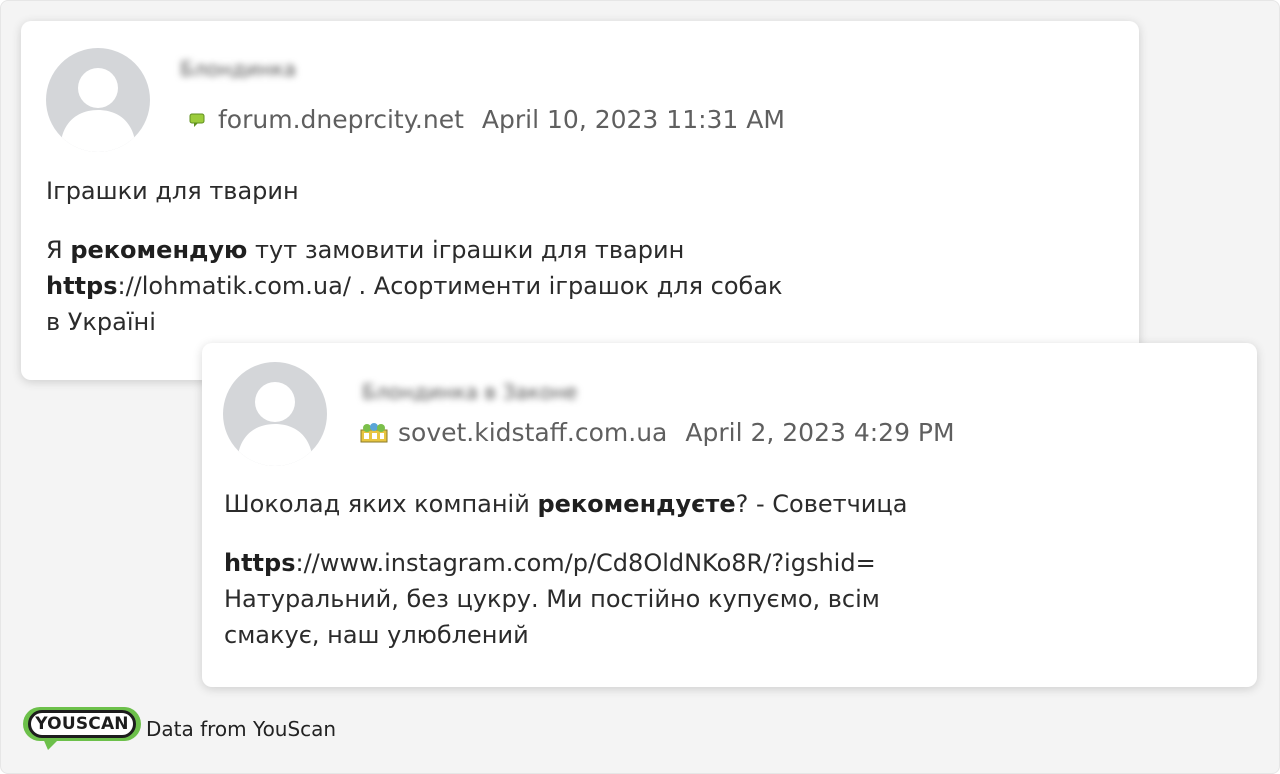 Image resolution: width=1280 pixels, height=774 pixels. What do you see at coordinates (197, 120) in the screenshot?
I see `forum-speech-icon` at bounding box center [197, 120].